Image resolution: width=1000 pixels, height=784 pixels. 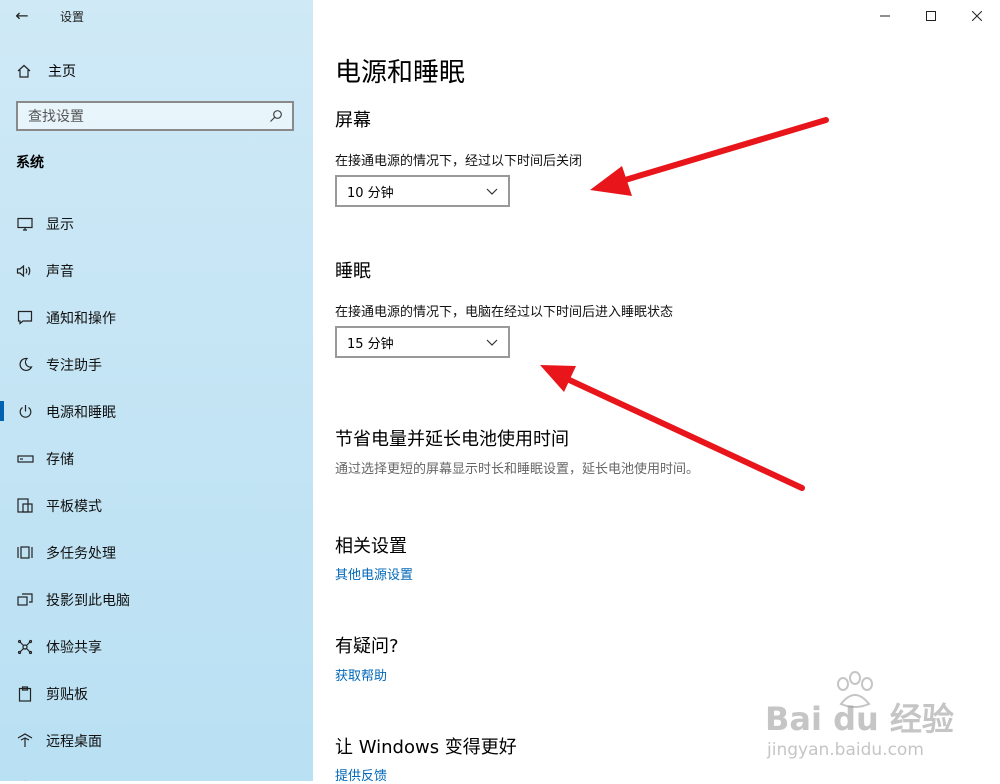 What do you see at coordinates (25, 552) in the screenshot?
I see `multitask-icon` at bounding box center [25, 552].